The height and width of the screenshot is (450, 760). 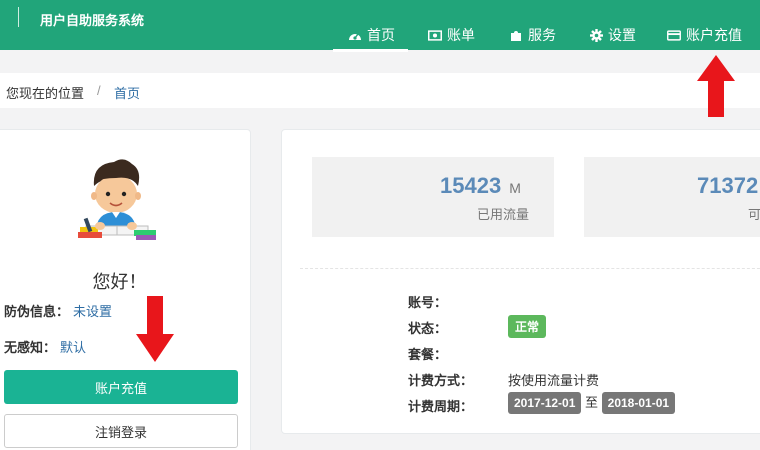 I want to click on nav-service: 服务, so click(x=532, y=35).